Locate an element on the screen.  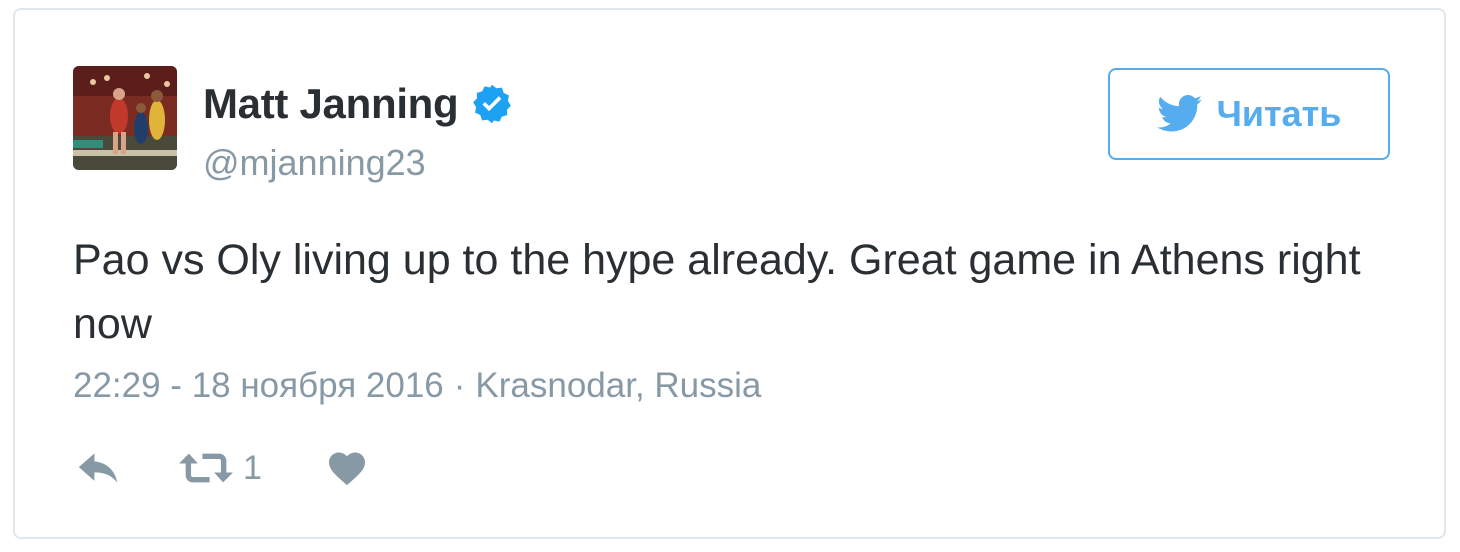
tweet-meta: 22:29 - 18 ноября 2016 · Krasnodar, Russia is located at coordinates (417, 386).